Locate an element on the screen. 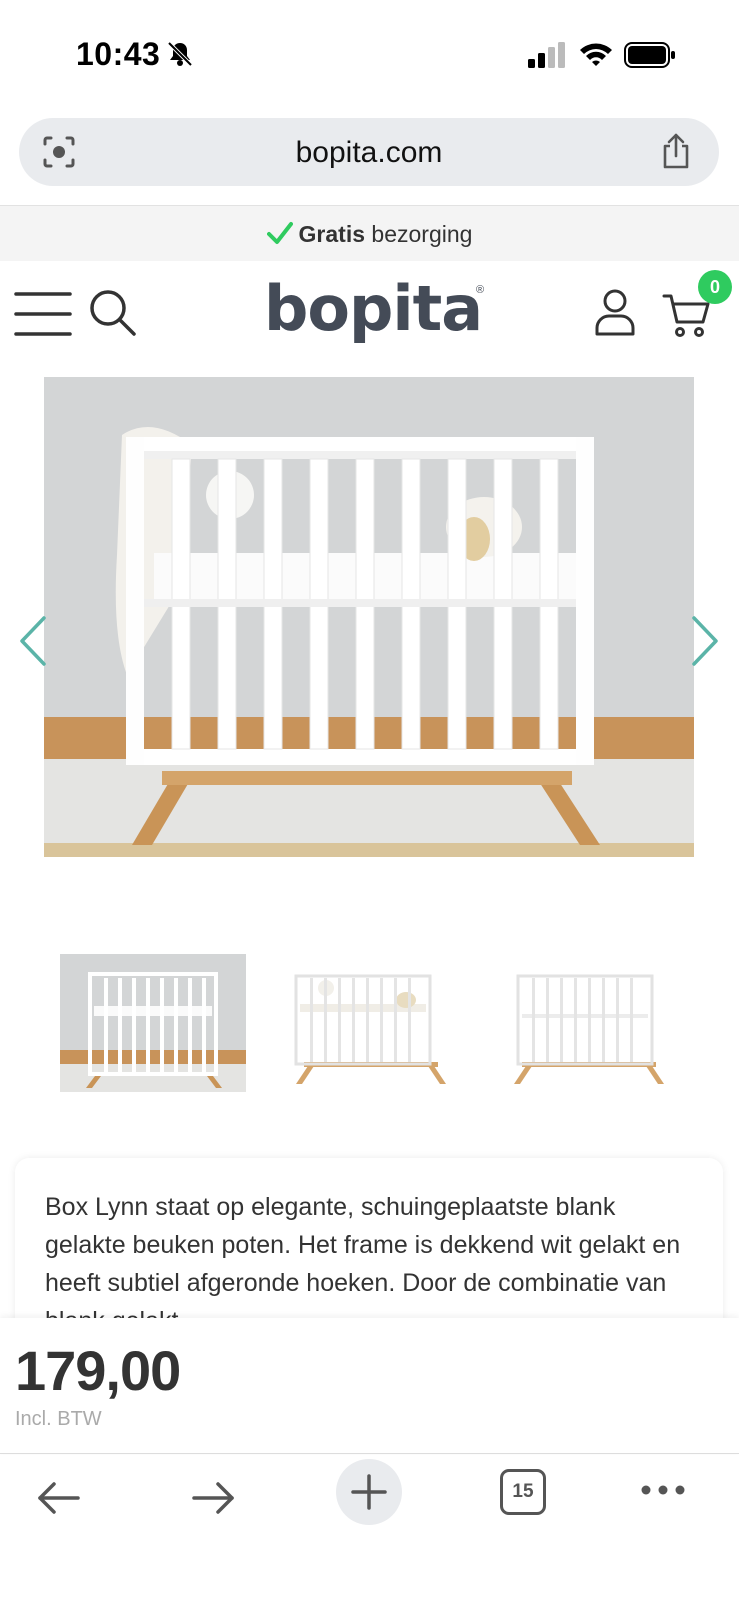 This screenshot has width=739, height=1600. price-amount: 179,00 is located at coordinates (98, 1370).